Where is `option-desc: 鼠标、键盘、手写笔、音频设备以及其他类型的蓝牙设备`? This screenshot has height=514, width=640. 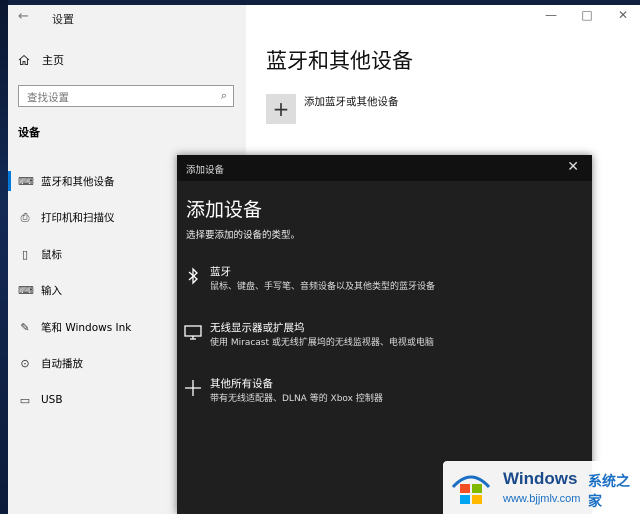 option-desc: 鼠标、键盘、手写笔、音频设备以及其他类型的蓝牙设备 is located at coordinates (323, 287).